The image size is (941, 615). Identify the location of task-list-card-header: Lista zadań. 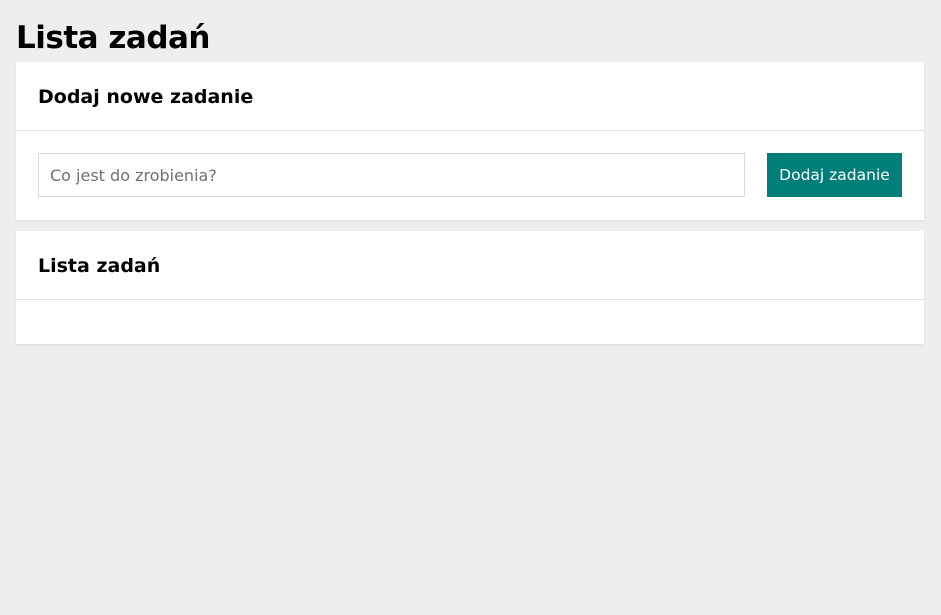
(470, 265).